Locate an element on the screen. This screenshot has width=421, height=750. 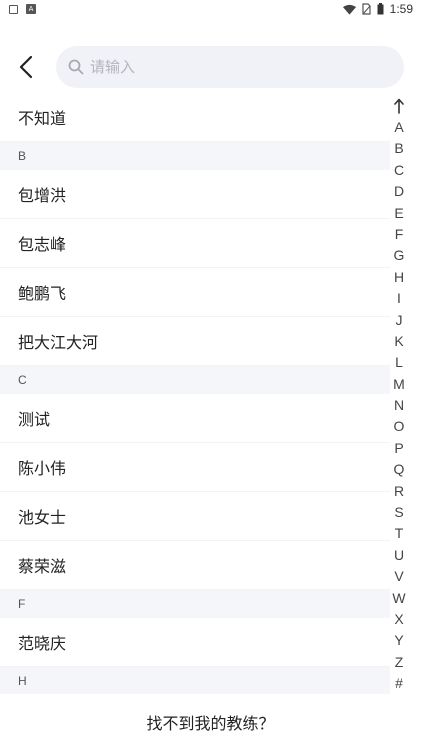
alpha-index-letter: L is located at coordinates (398, 362).